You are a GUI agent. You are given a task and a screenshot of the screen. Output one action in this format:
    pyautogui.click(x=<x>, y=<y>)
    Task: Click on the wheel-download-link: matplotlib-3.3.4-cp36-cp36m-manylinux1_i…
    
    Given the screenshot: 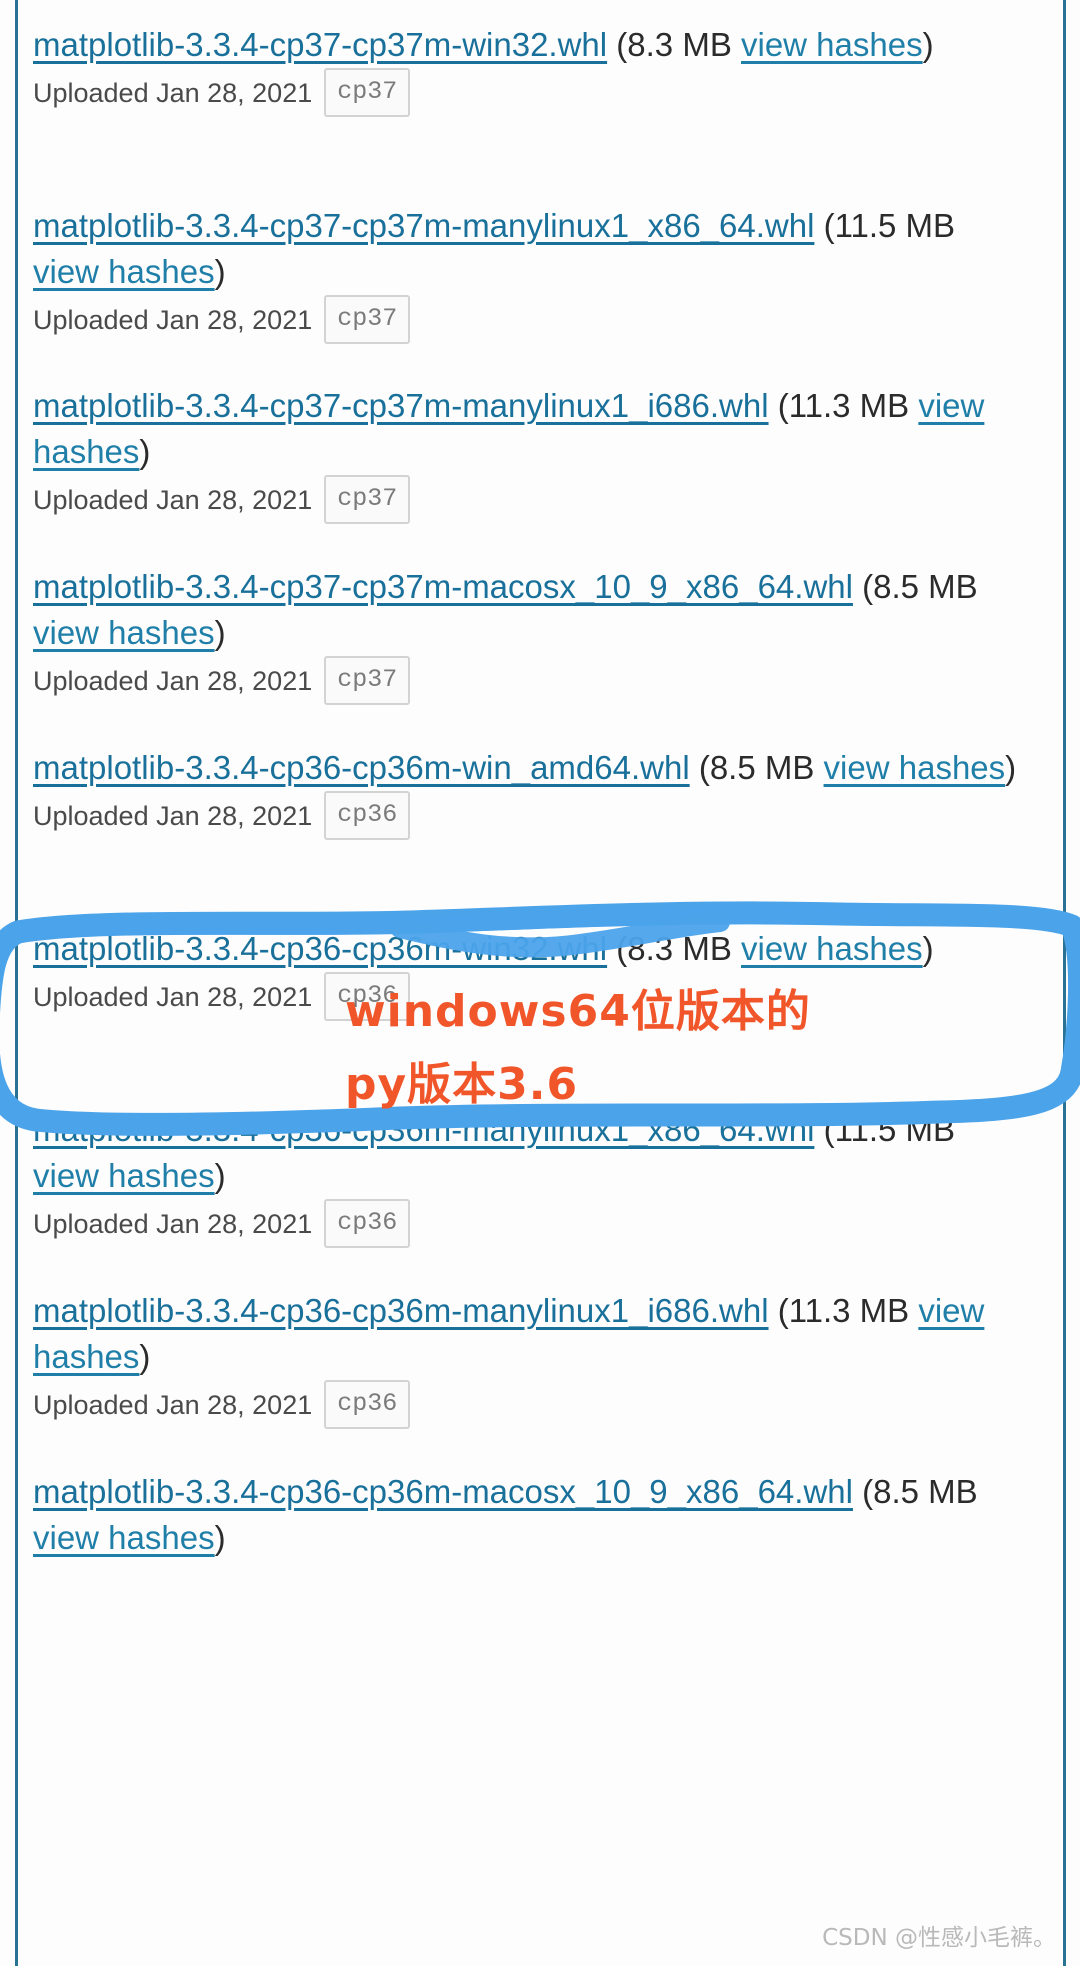 What is the action you would take?
    pyautogui.click(x=401, y=1310)
    